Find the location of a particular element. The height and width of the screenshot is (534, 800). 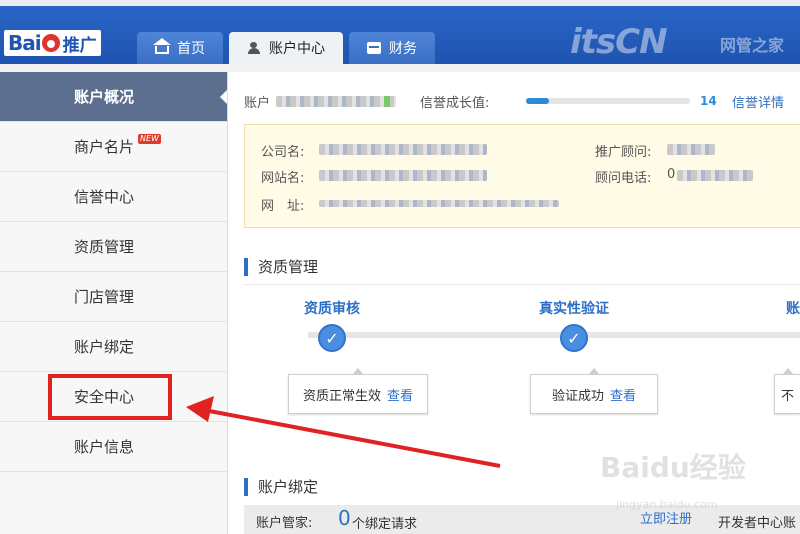

baidu-jingyan-url: jingyan.baidu.com is located at coordinates (667, 504).